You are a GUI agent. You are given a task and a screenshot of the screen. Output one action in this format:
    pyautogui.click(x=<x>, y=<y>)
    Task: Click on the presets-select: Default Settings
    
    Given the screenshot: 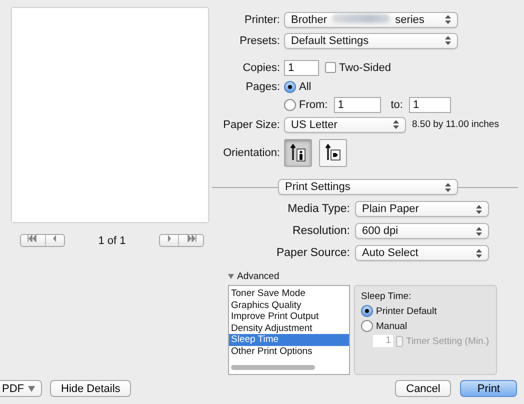 What is the action you would take?
    pyautogui.click(x=371, y=40)
    